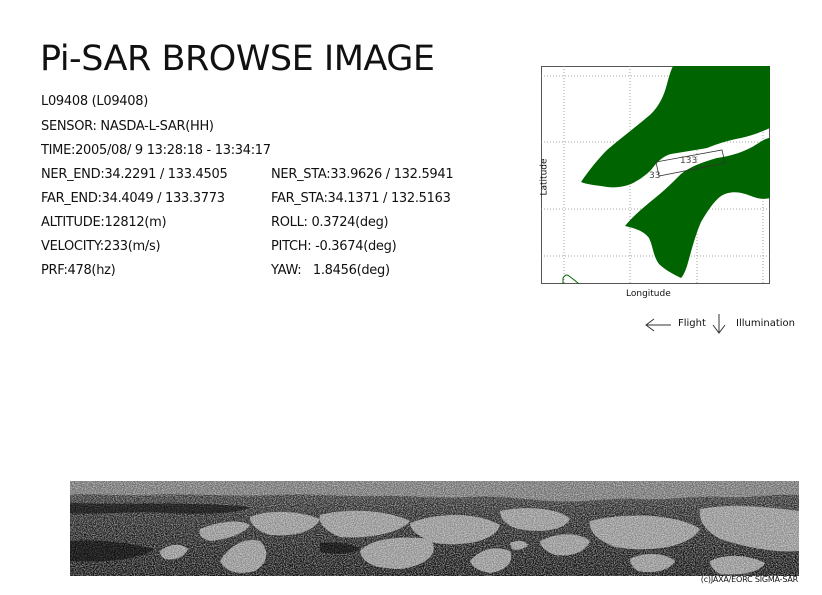 This screenshot has width=822, height=595. I want to click on longitude-axis-label: Longitude, so click(648, 294).